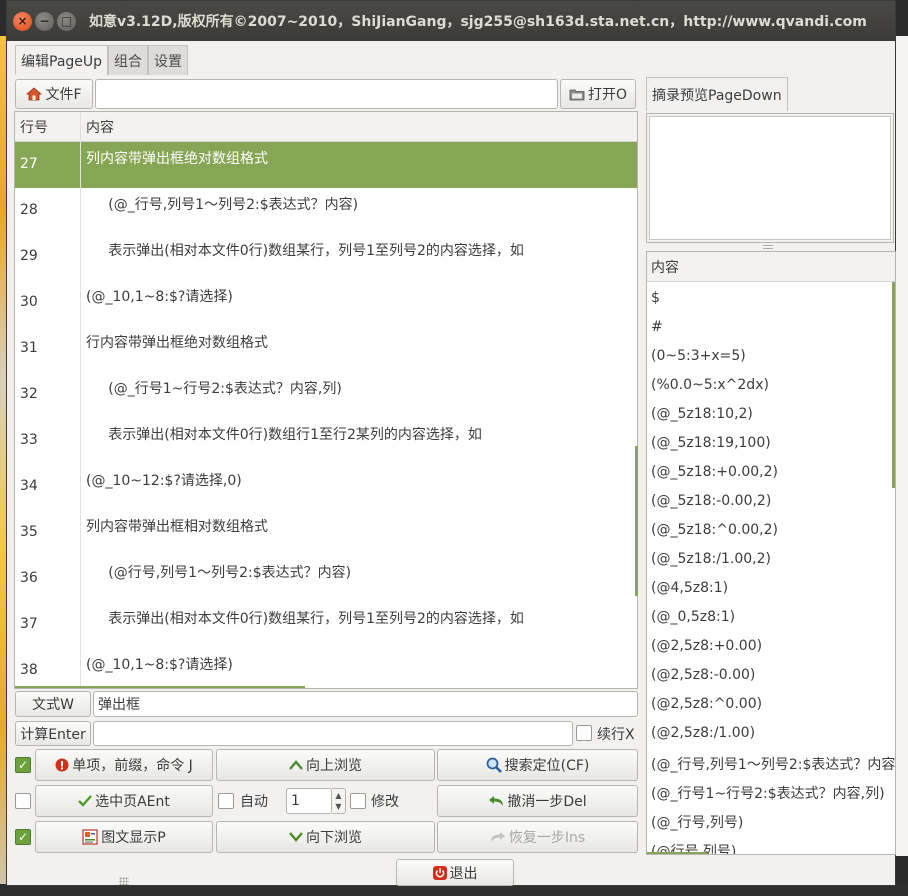  I want to click on single-item-label: 单项，前缀，命令 J, so click(132, 766).